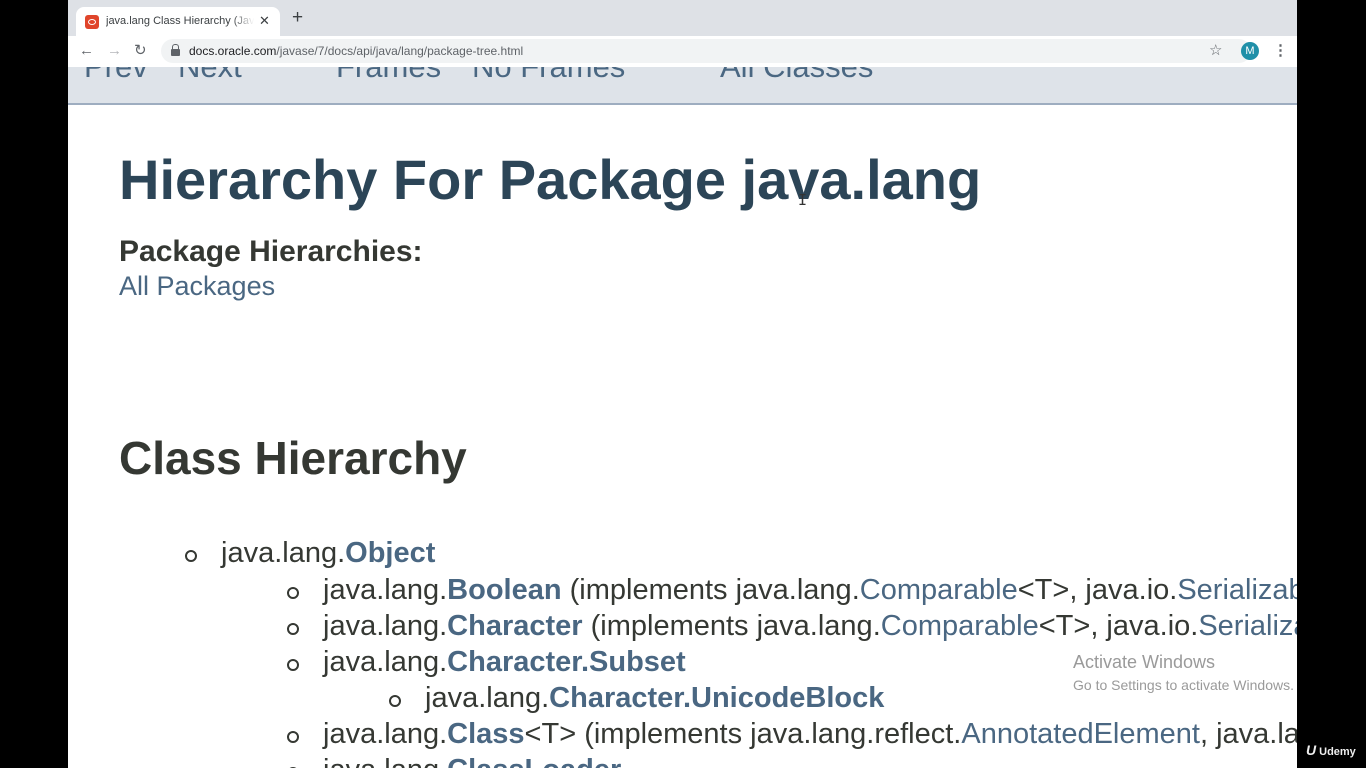 This screenshot has width=1366, height=768. Describe the element at coordinates (390, 553) in the screenshot. I see `class-link: Object` at that location.